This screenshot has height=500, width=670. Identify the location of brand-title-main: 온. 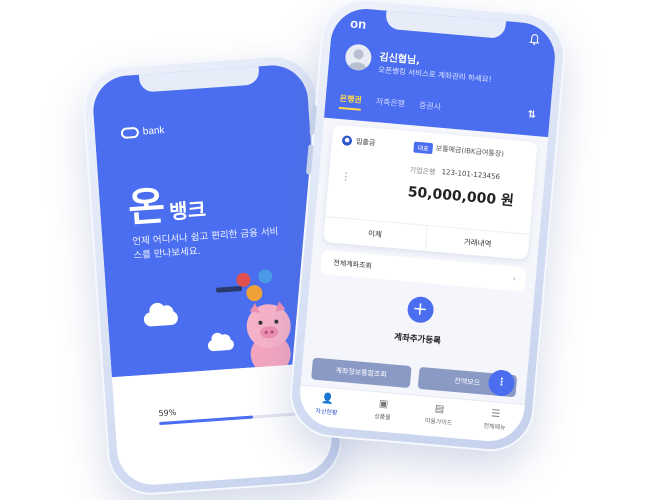
(146, 207).